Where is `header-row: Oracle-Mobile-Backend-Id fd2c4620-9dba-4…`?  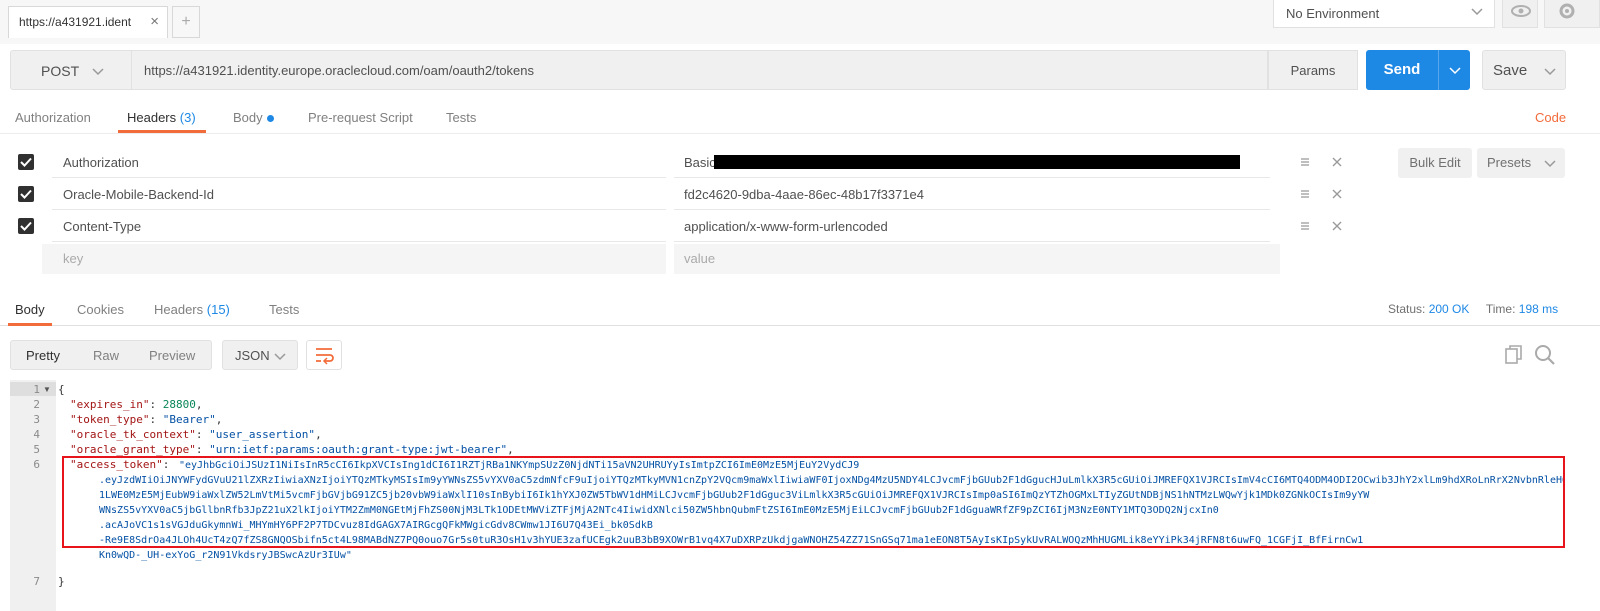 header-row: Oracle-Mobile-Backend-Id fd2c4620-9dba-4… is located at coordinates (800, 195).